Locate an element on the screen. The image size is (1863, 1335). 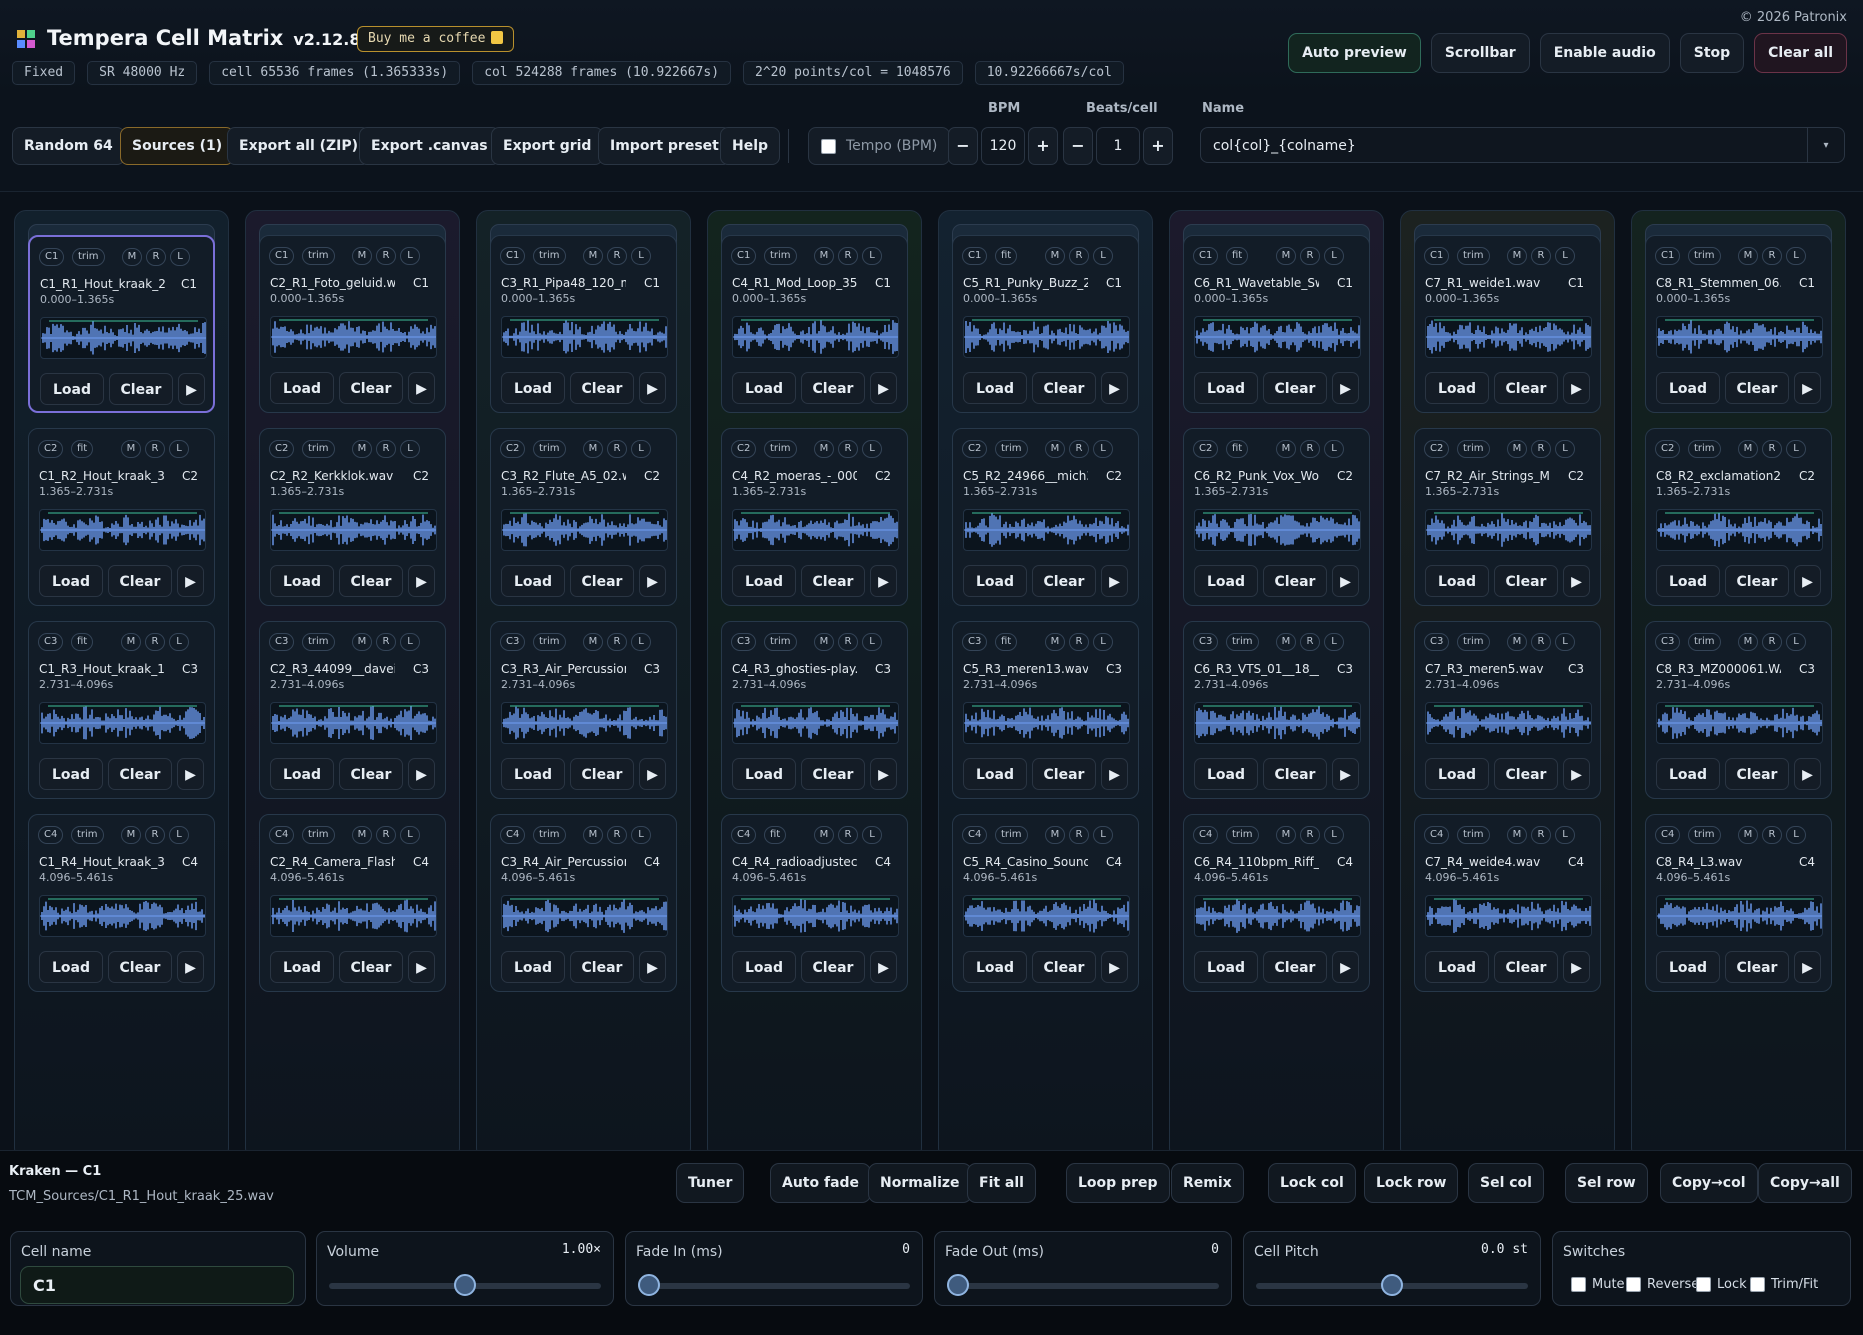
normalize-button: Normalize is located at coordinates (920, 1183).